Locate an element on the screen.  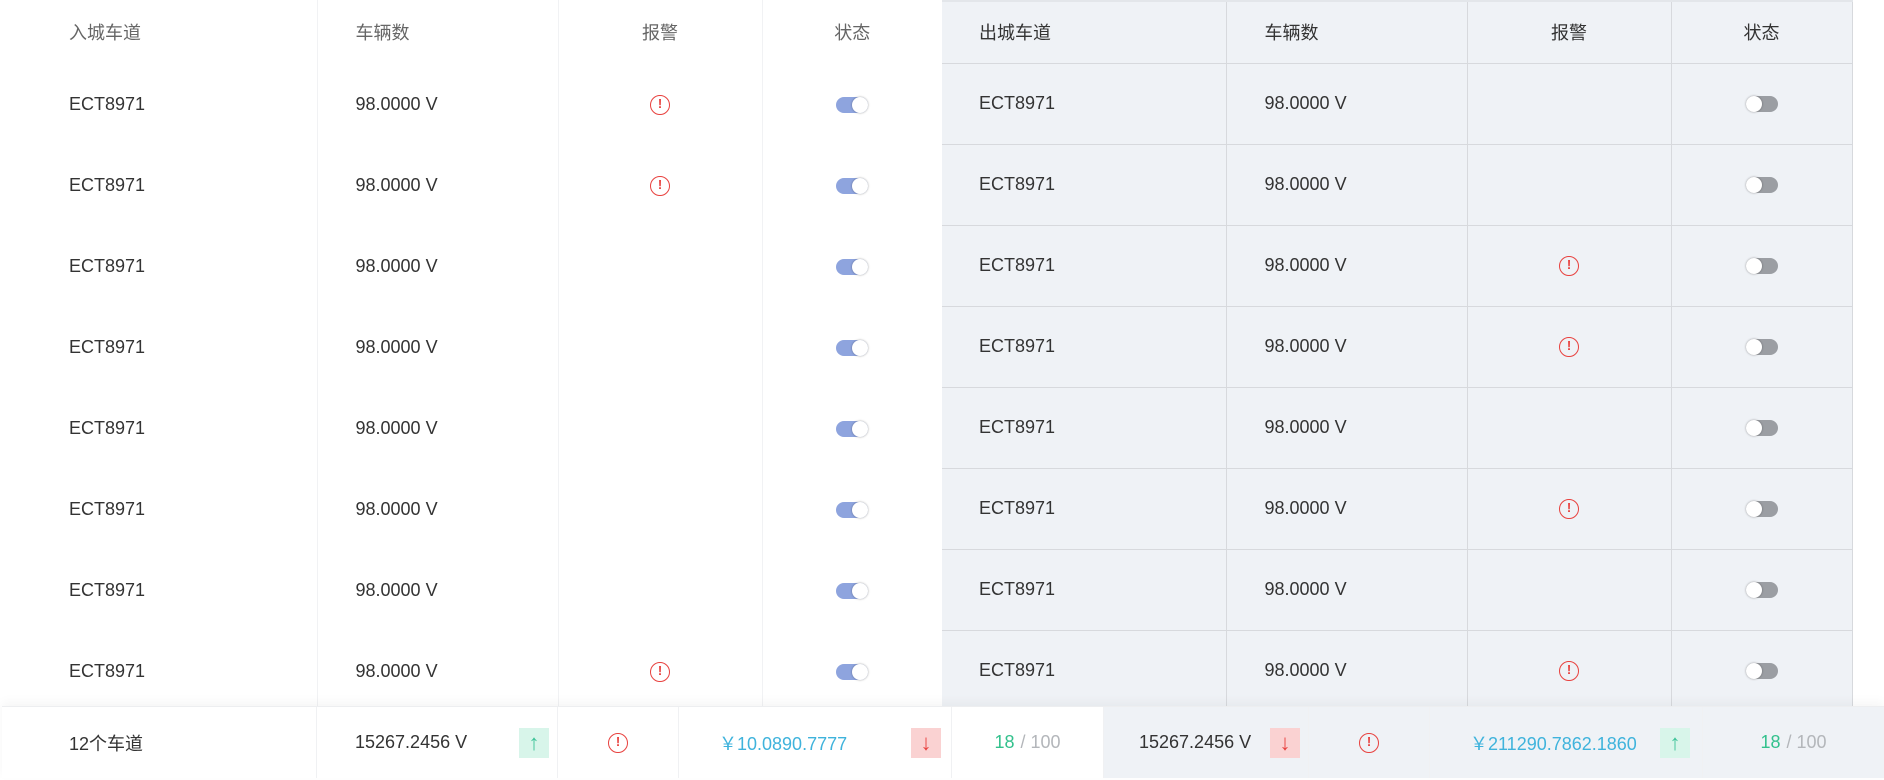
inbound-alarm-header: 报警 is located at coordinates (660, 32).